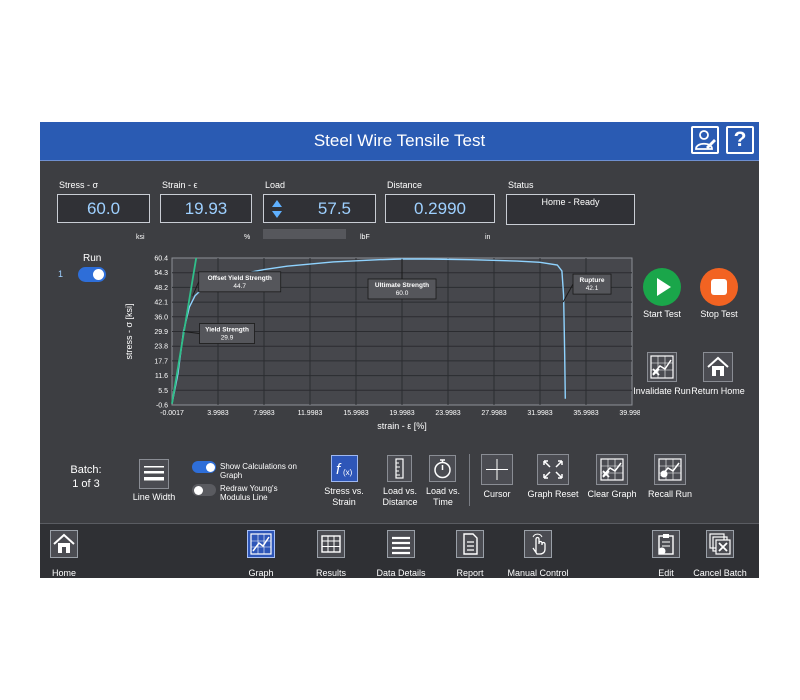  I want to click on play-icon, so click(664, 287).